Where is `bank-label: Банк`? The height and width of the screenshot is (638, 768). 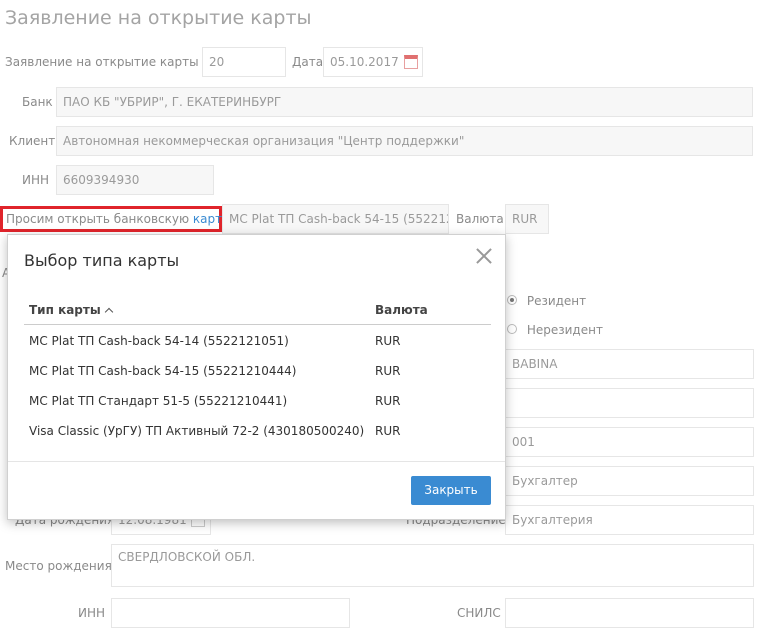
bank-label: Банк is located at coordinates (37, 102).